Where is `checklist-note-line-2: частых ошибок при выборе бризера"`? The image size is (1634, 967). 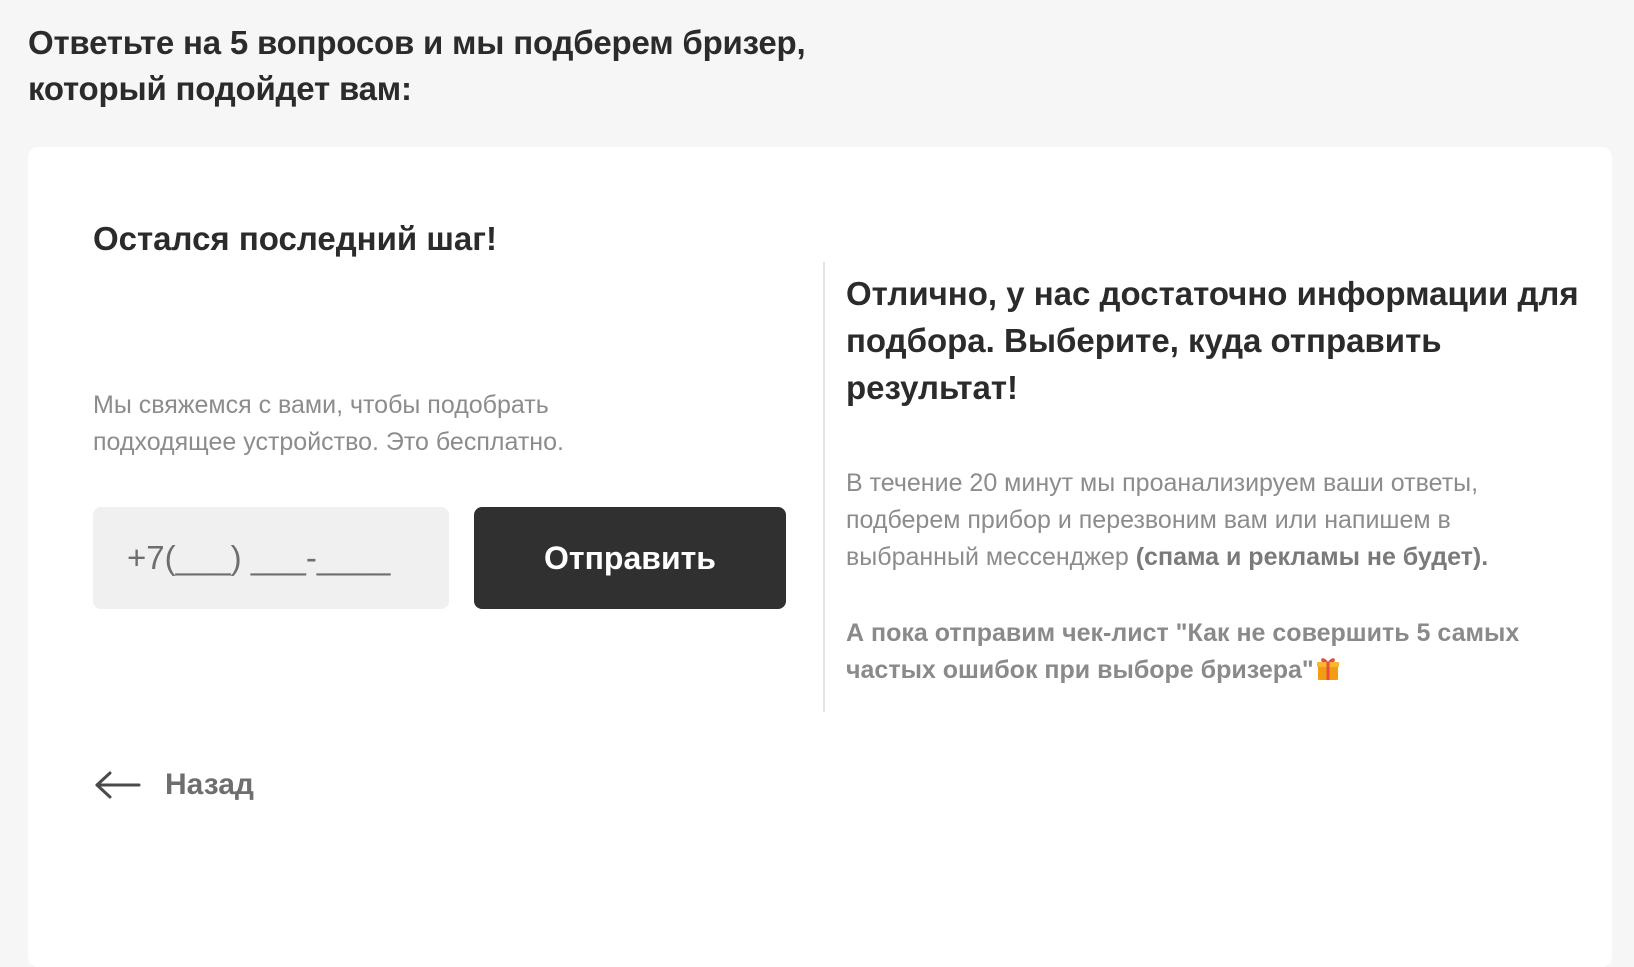 checklist-note-line-2: частых ошибок при выборе бризера" is located at coordinates (1216, 670).